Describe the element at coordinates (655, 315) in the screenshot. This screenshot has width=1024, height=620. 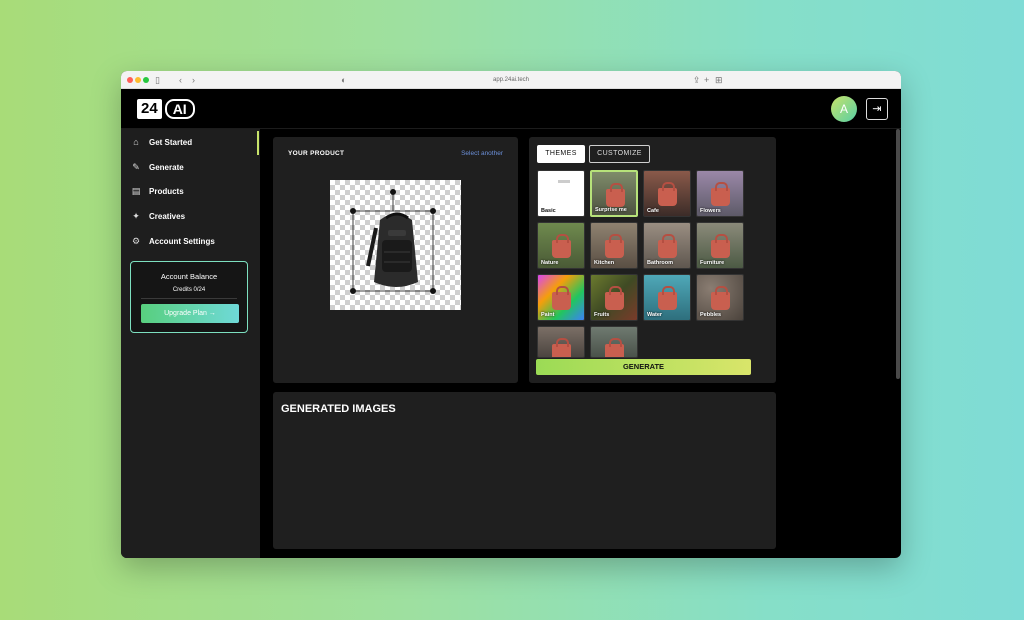
I see `theme-label: Water` at that location.